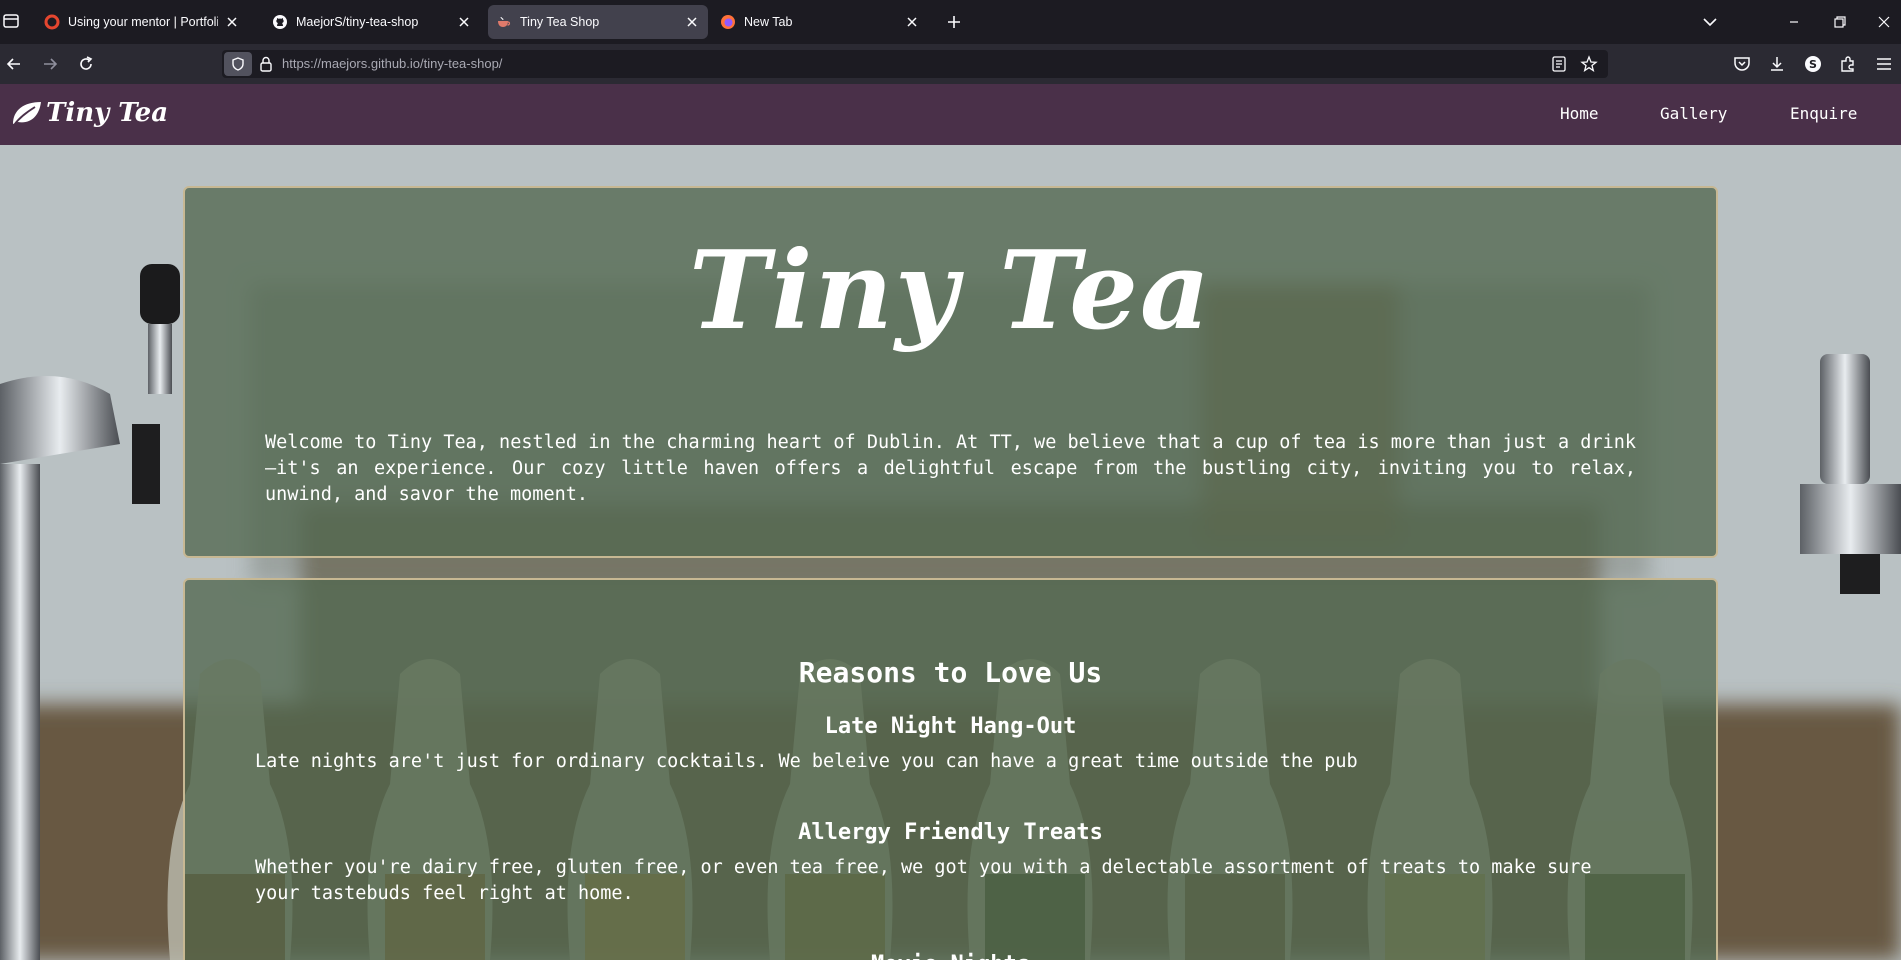 The height and width of the screenshot is (960, 1901). Describe the element at coordinates (50, 64) in the screenshot. I see `forward-arrow-icon` at that location.